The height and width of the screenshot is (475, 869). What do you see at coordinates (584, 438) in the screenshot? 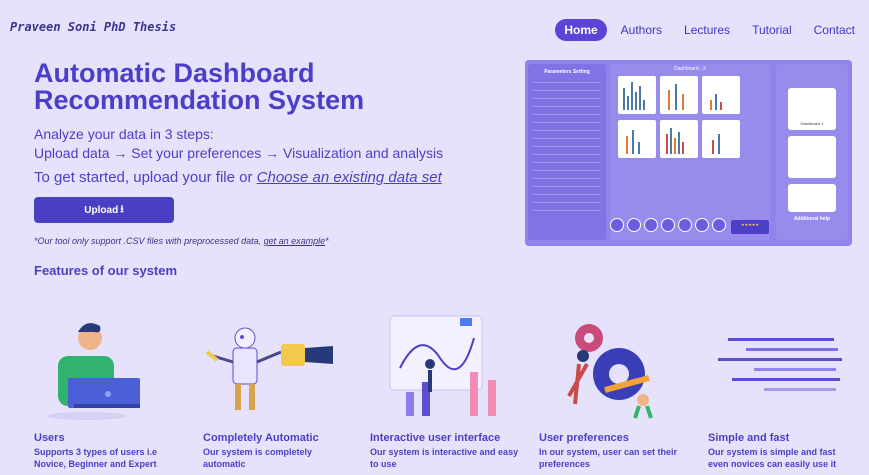
I see `feature-title: User preferences` at bounding box center [584, 438].